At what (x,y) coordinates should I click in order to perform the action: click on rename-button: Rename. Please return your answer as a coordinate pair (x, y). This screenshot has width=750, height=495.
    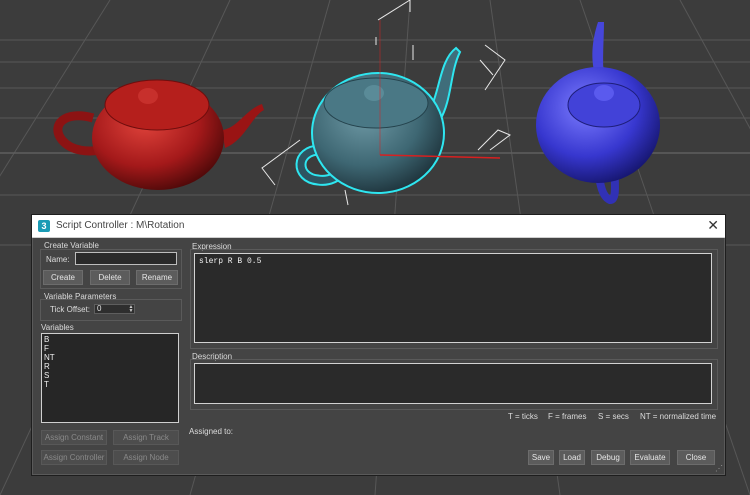
    Looking at the image, I should click on (157, 277).